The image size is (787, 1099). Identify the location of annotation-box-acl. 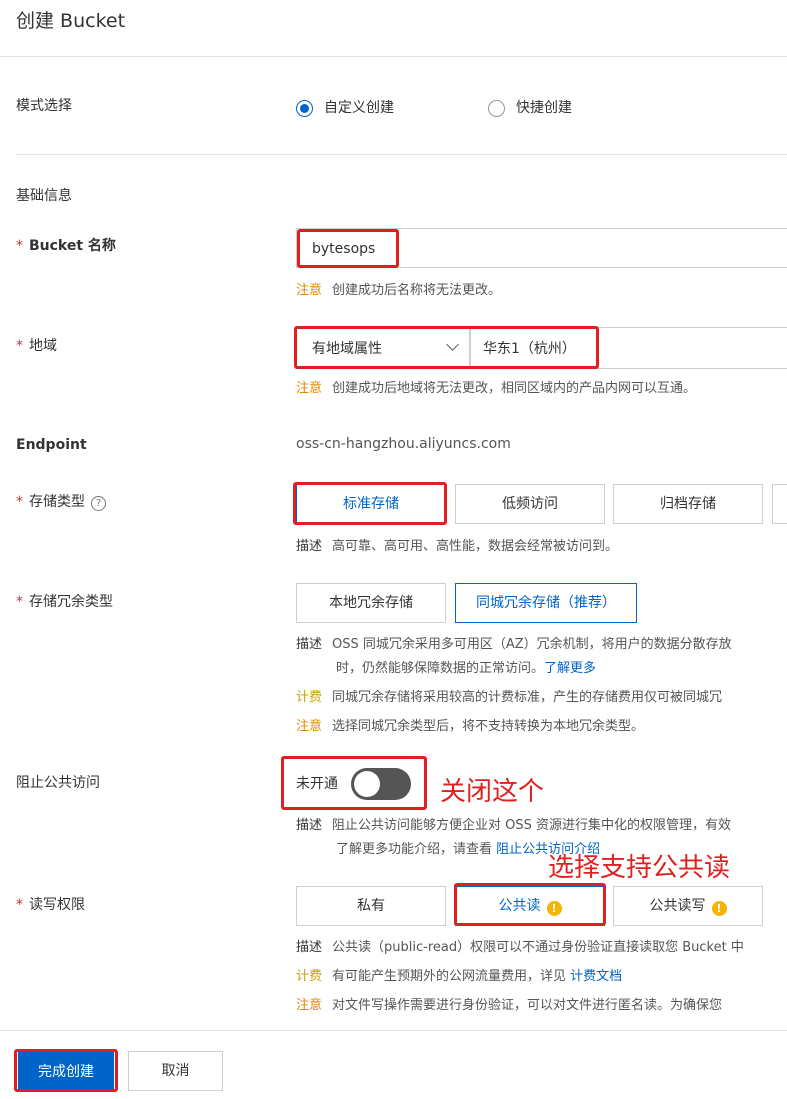
(530, 904).